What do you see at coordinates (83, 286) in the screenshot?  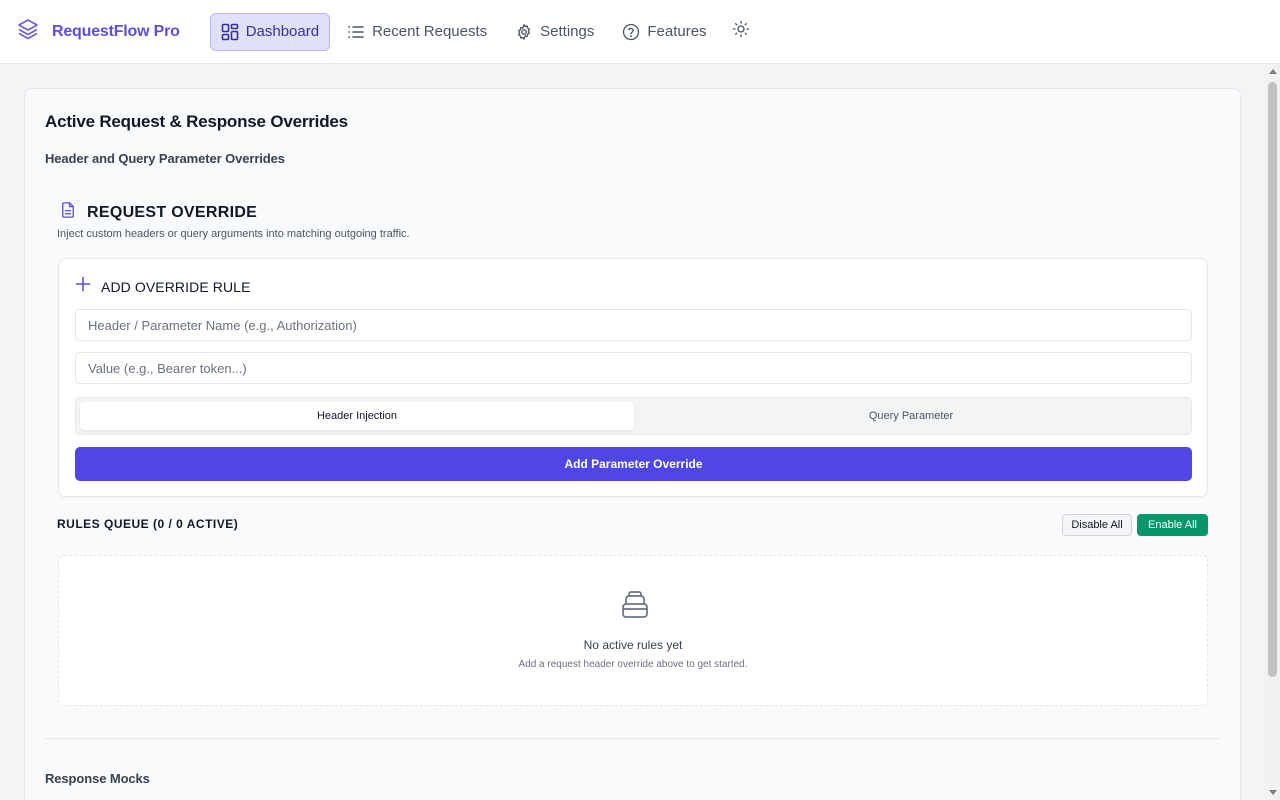 I see `plus-icon` at bounding box center [83, 286].